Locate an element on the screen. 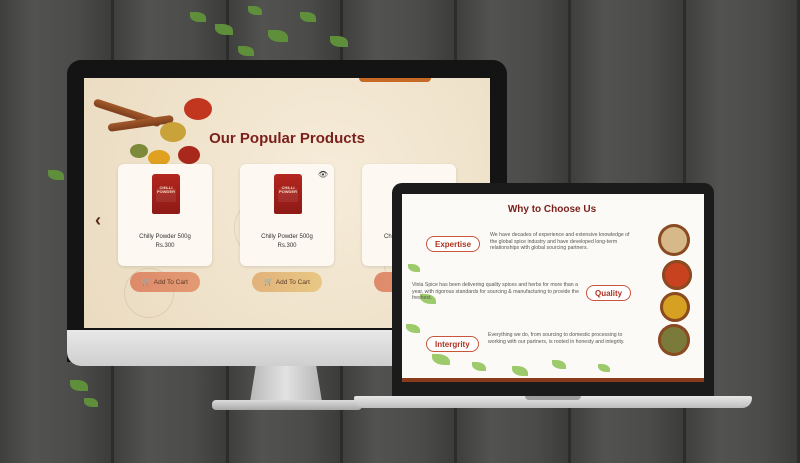 This screenshot has height=463, width=800. why-choose-title: Why to Choose Us is located at coordinates (552, 209).